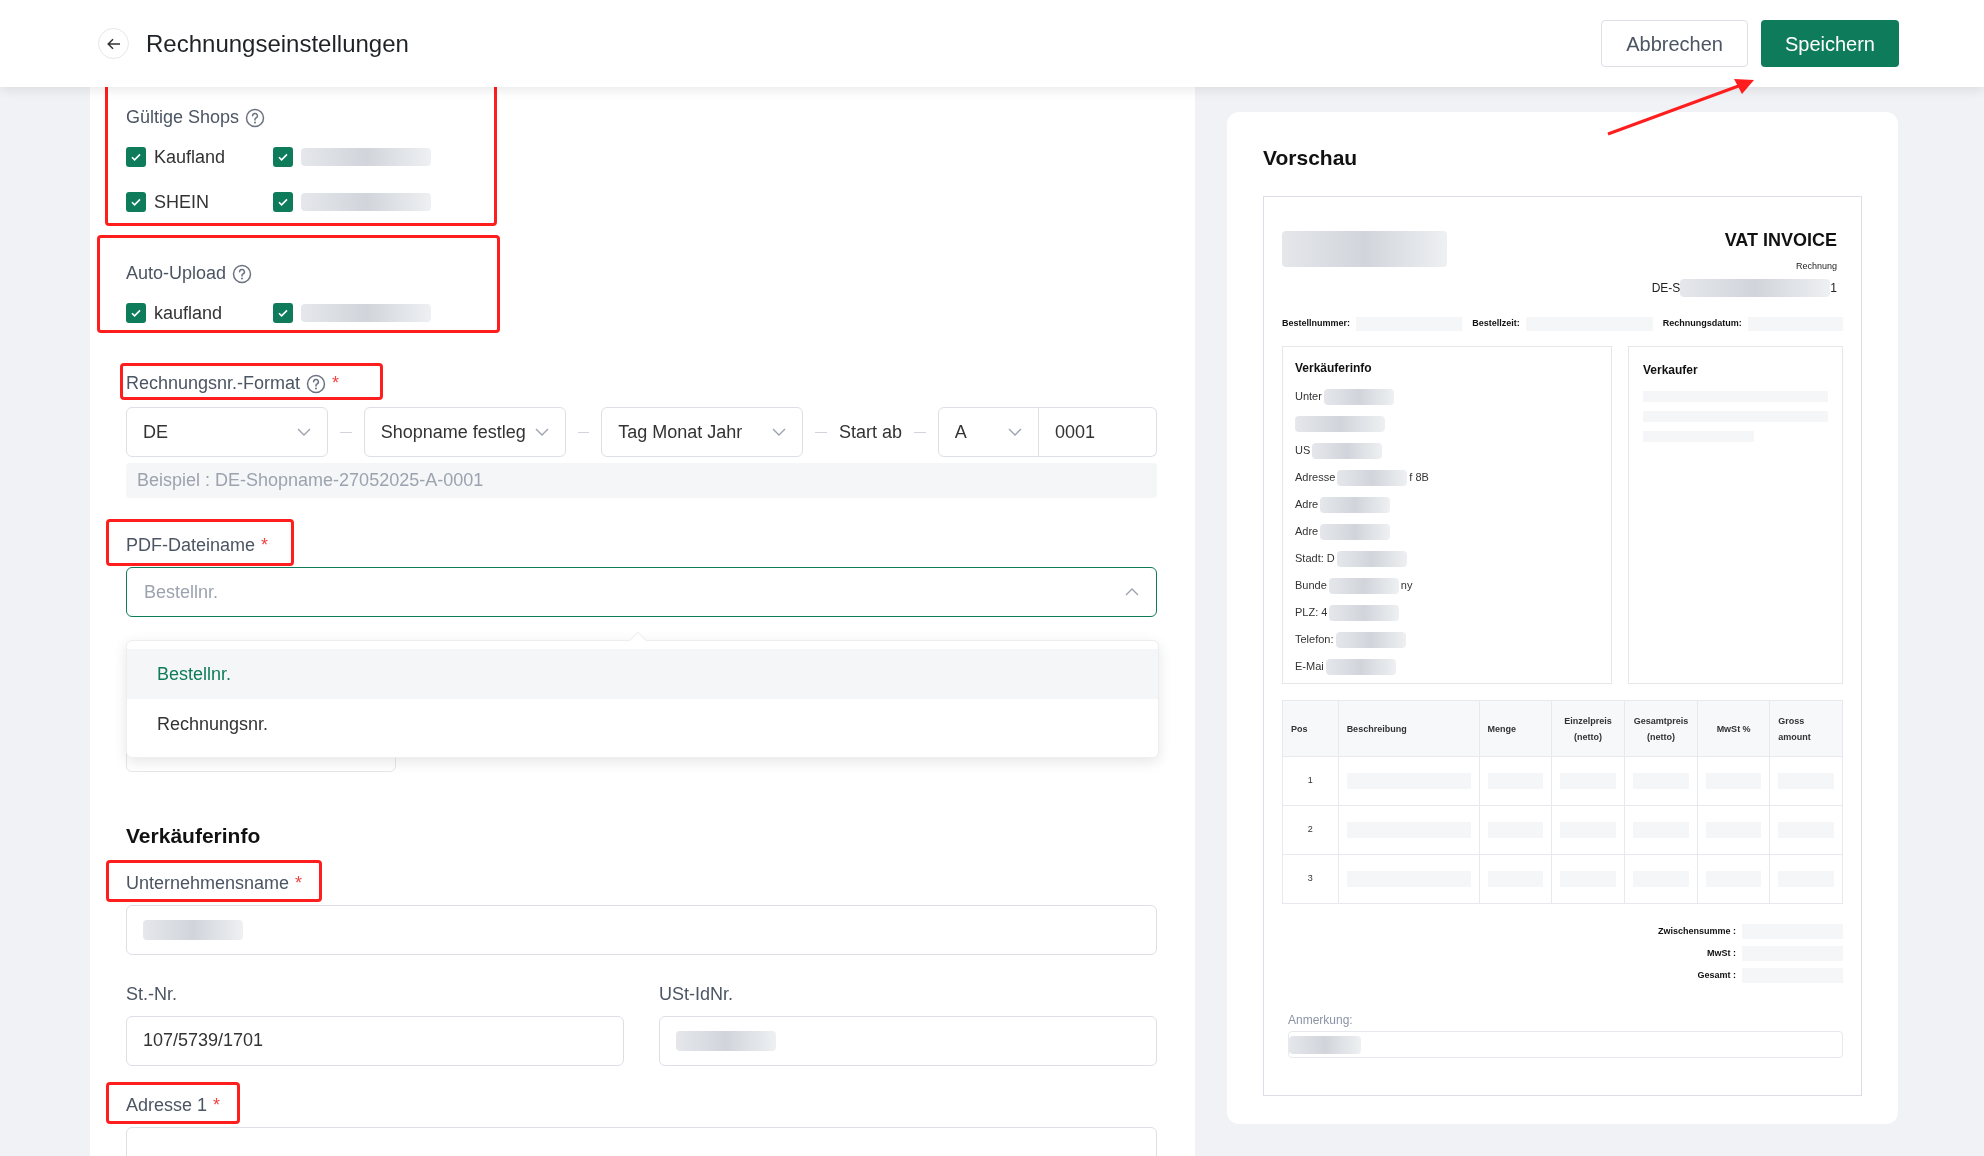 The image size is (1984, 1156). What do you see at coordinates (208, 883) in the screenshot?
I see `field-label: Unternehmensname` at bounding box center [208, 883].